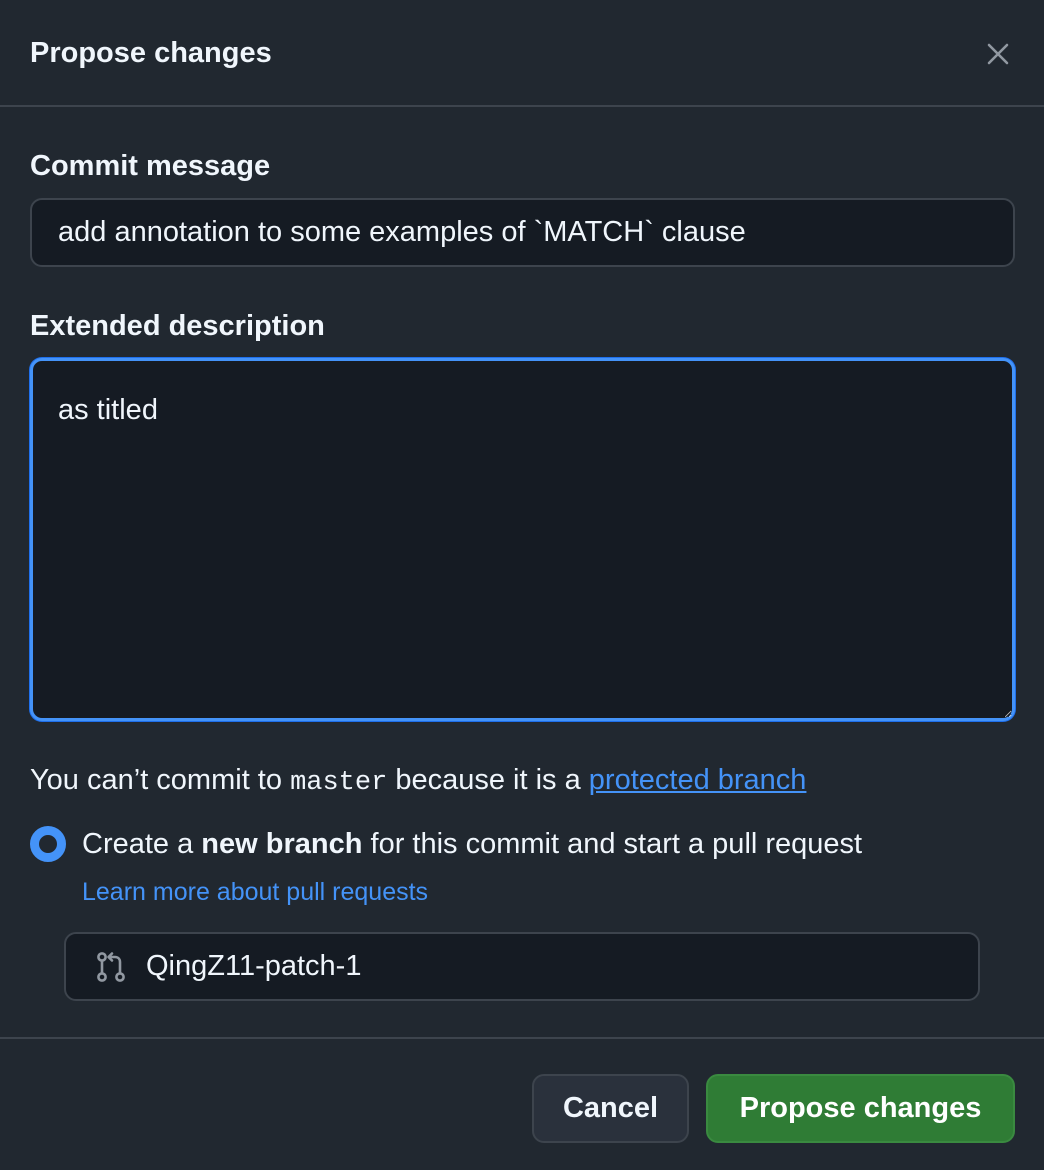 This screenshot has width=1044, height=1170. What do you see at coordinates (610, 1108) in the screenshot?
I see `cancel-button: Cancel` at bounding box center [610, 1108].